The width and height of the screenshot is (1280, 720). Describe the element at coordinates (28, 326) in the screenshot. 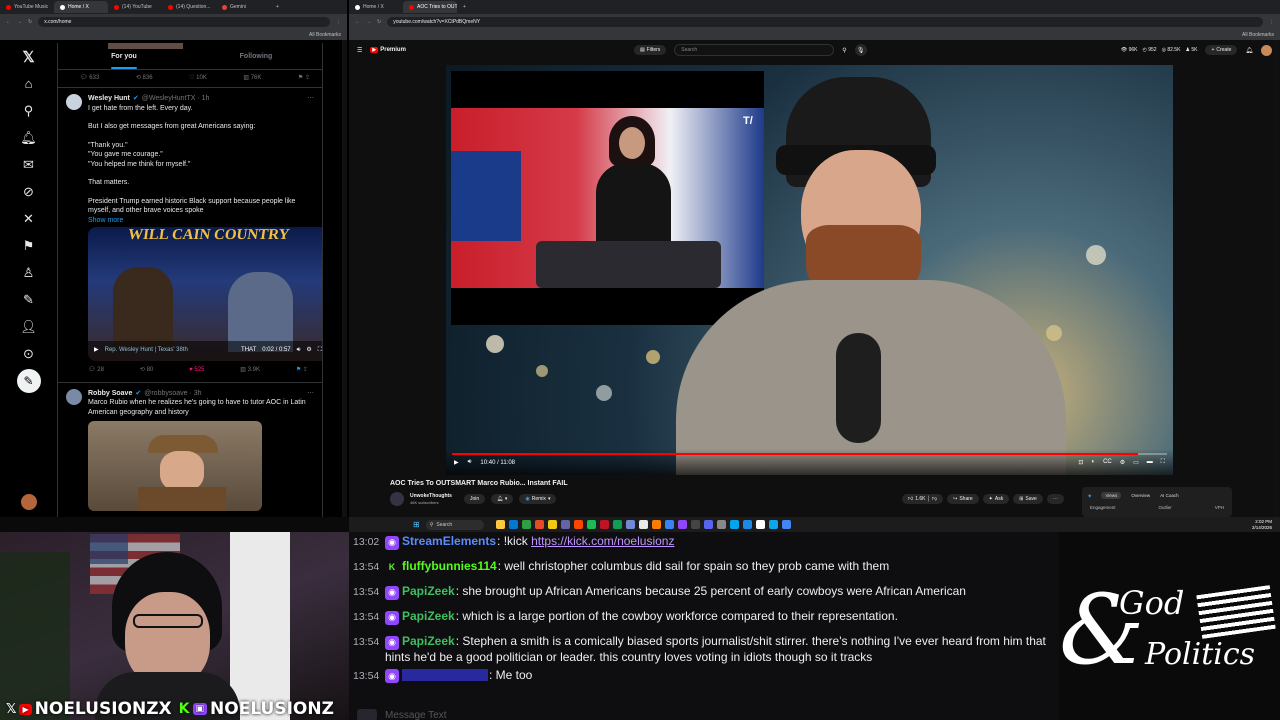

I see `profile-icon: 👤︎` at that location.